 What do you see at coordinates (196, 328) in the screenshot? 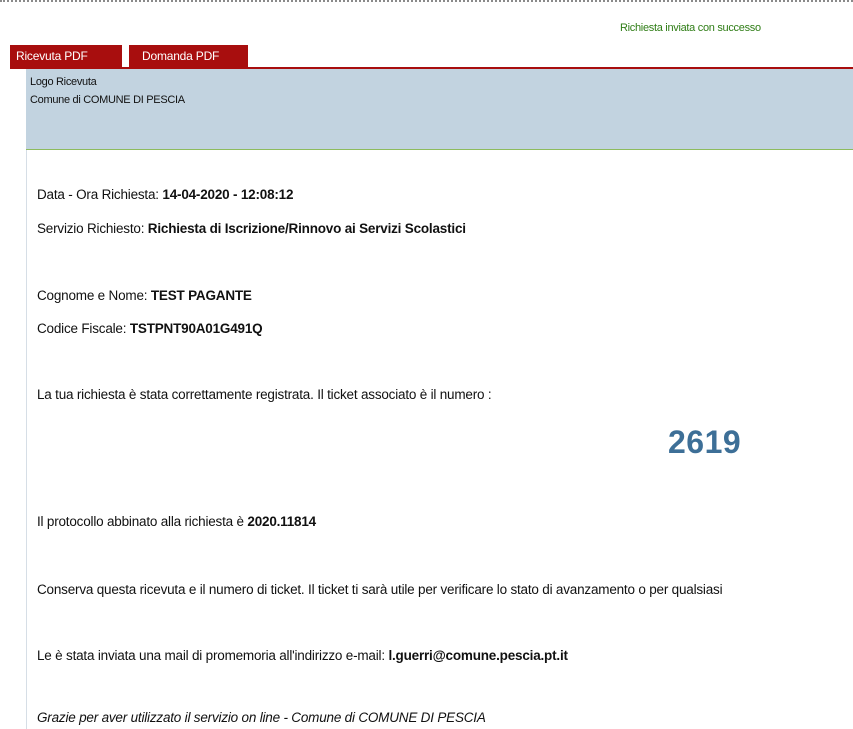
I see `cf-value: TSTPNT90A01G491Q` at bounding box center [196, 328].